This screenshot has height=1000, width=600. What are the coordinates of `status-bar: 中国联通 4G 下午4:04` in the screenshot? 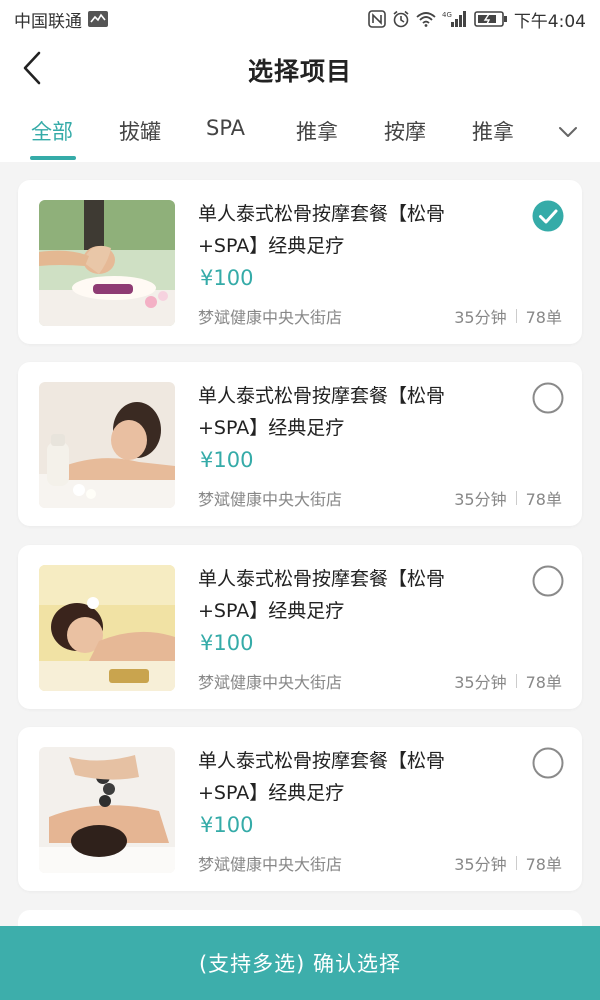 It's located at (300, 19).